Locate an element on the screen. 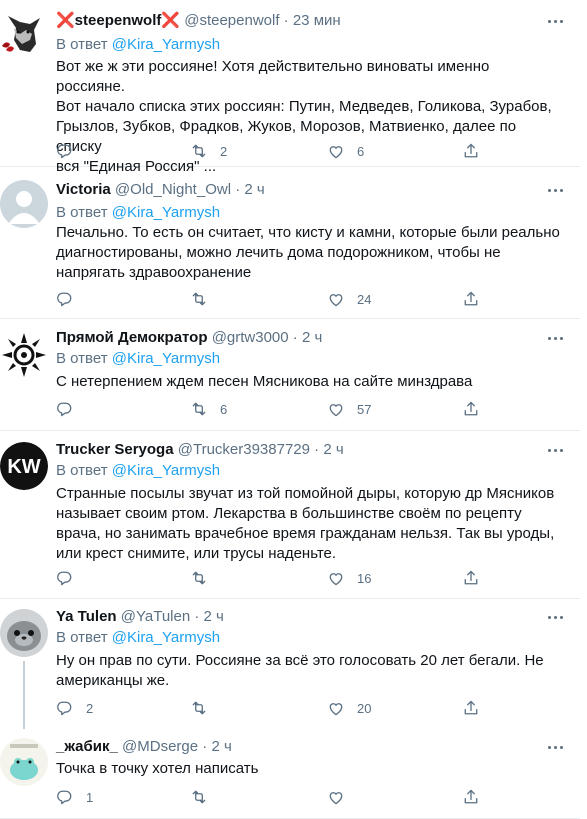 The height and width of the screenshot is (819, 587). like-button: 57 is located at coordinates (349, 409).